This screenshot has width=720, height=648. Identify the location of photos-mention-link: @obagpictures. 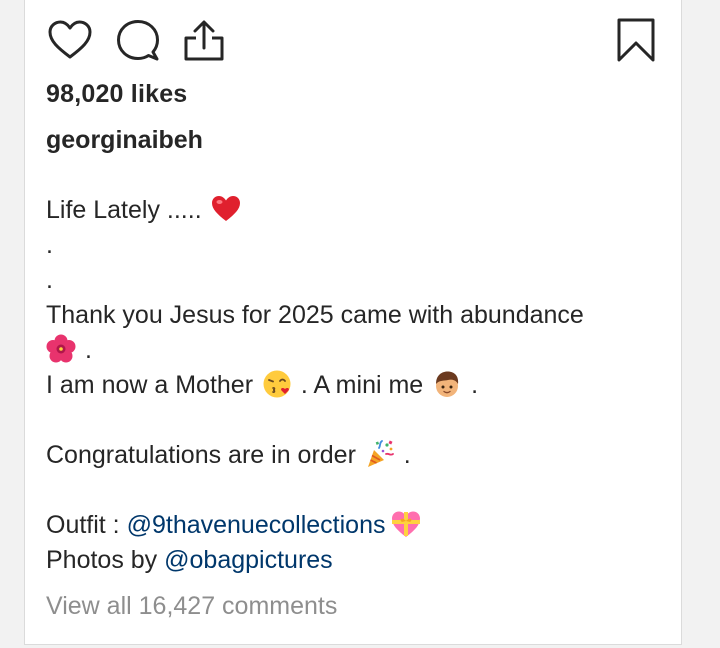
(248, 560).